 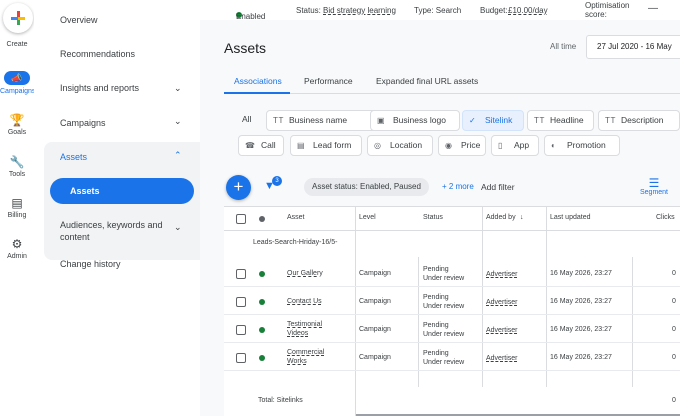 I want to click on header-last-updated: Last updated, so click(x=570, y=217).